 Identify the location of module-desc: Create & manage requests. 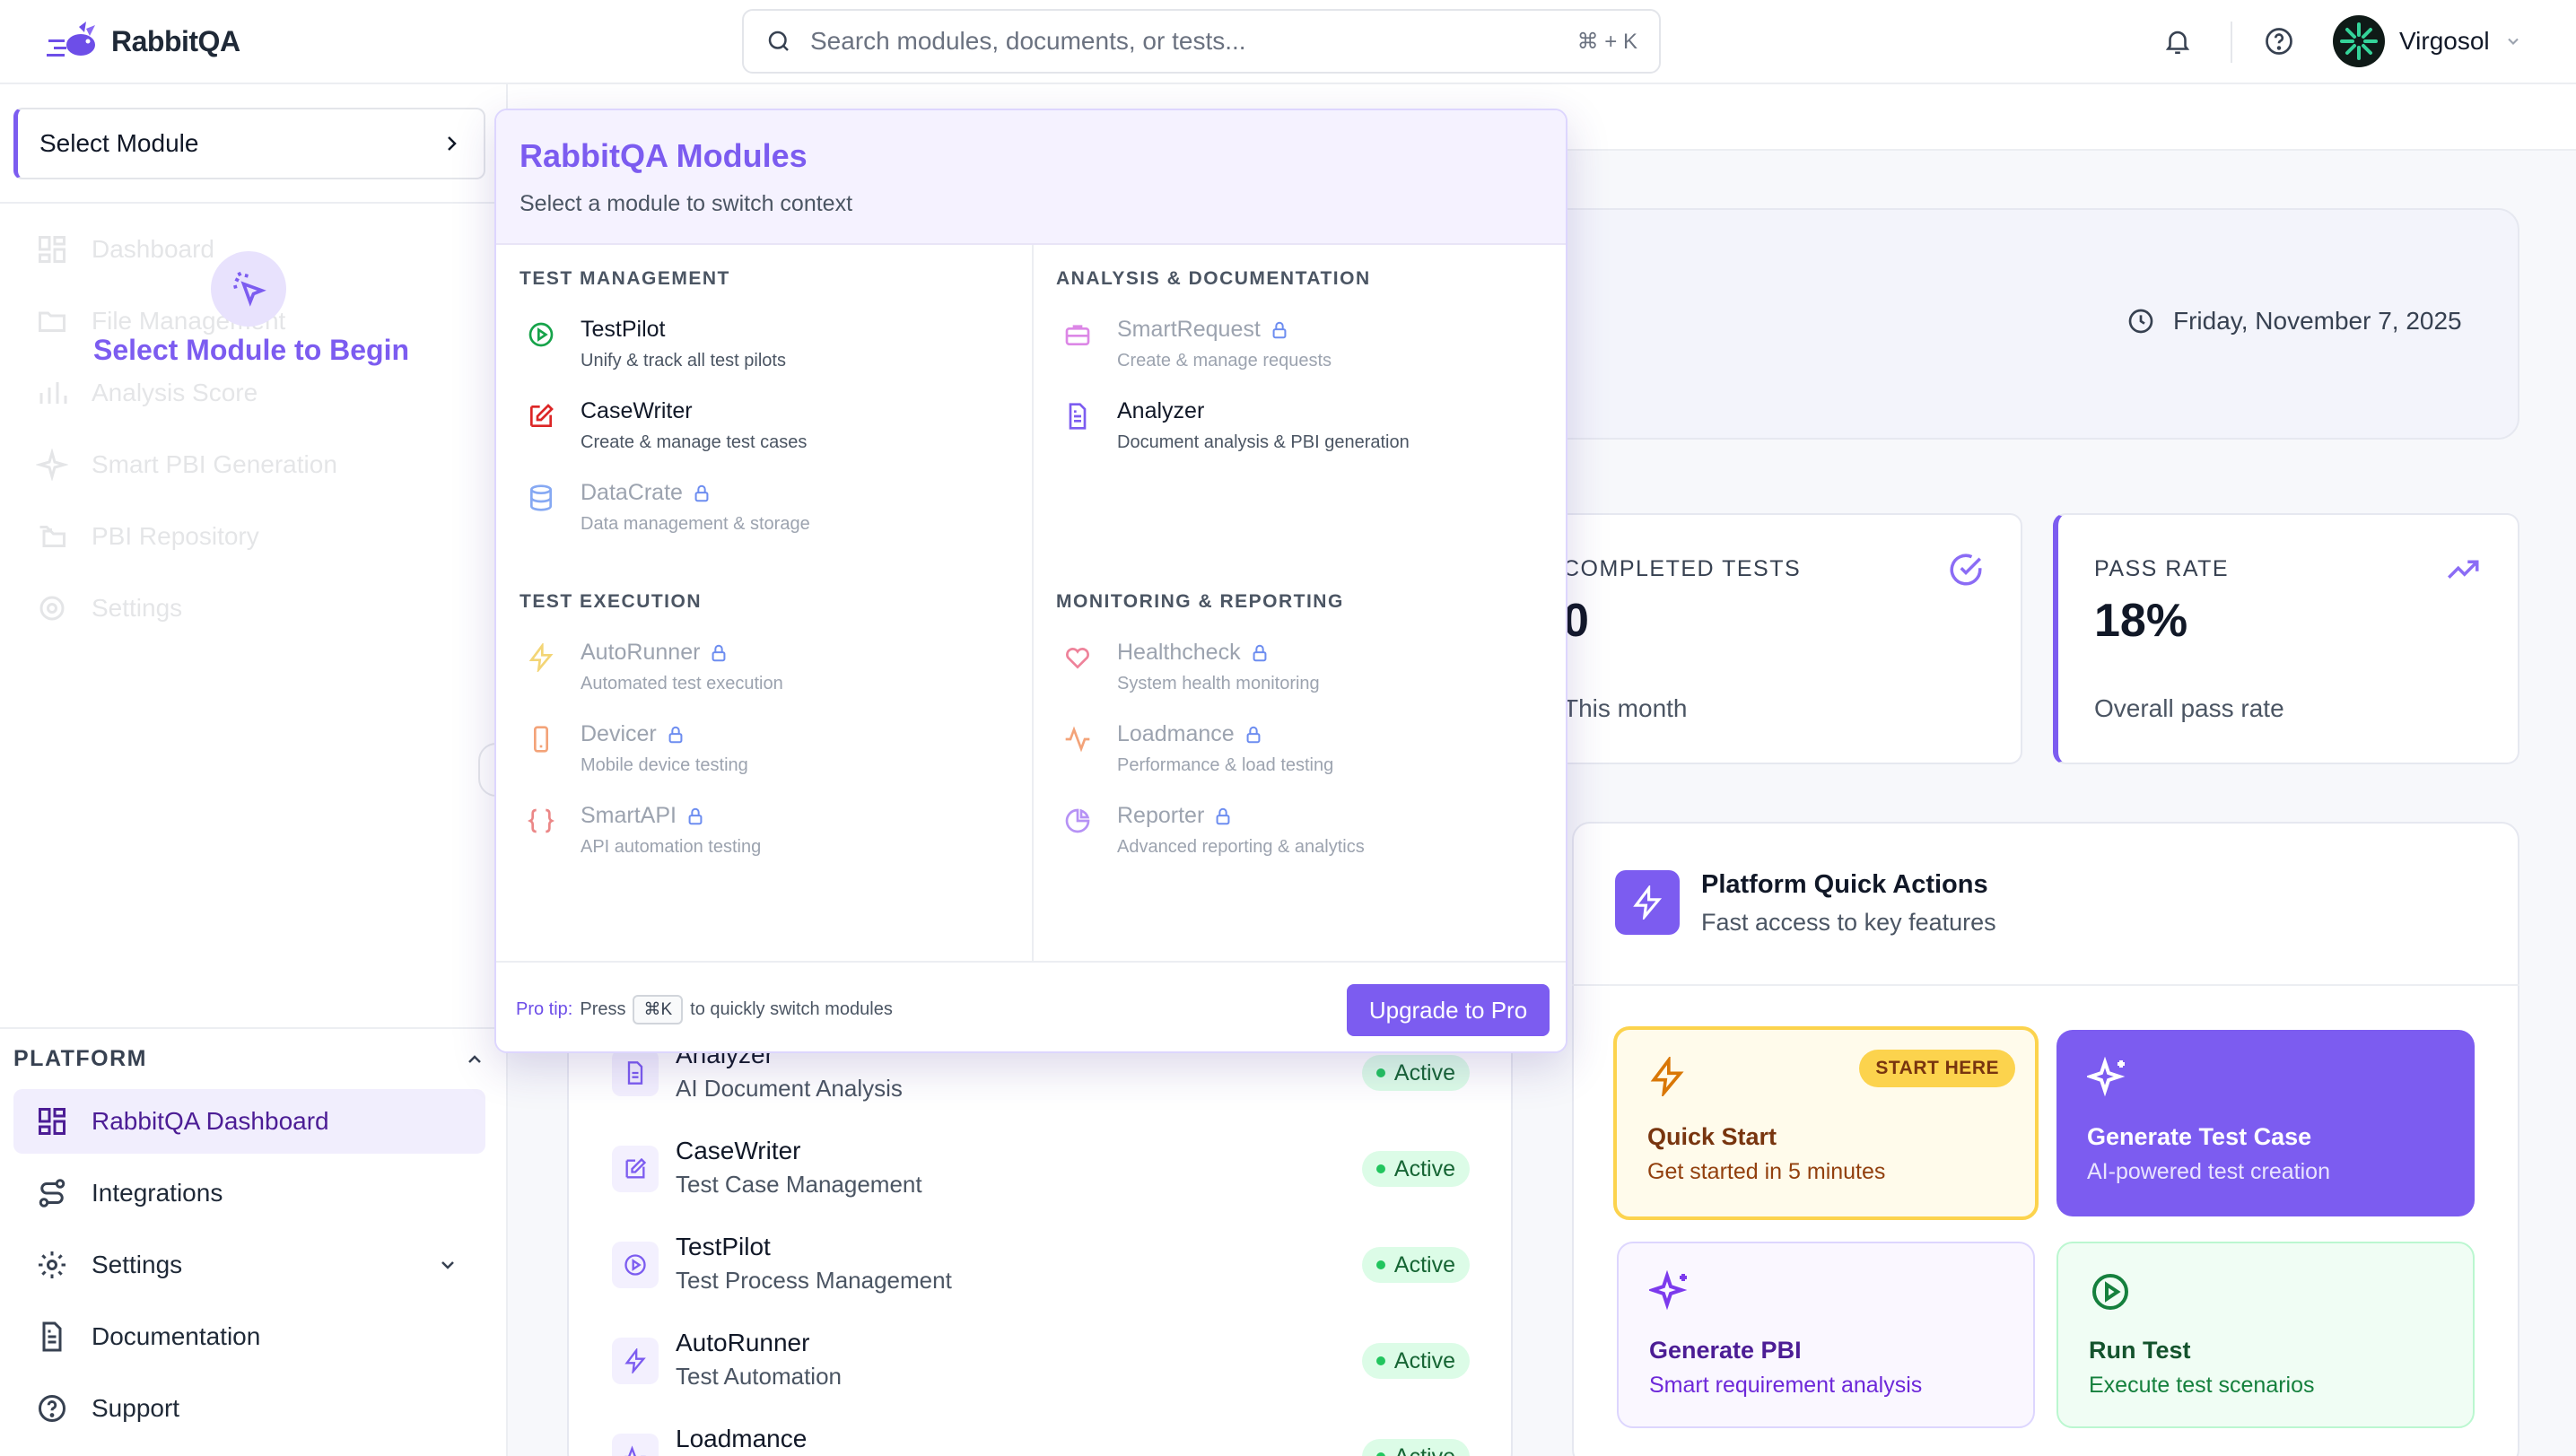
(1224, 361).